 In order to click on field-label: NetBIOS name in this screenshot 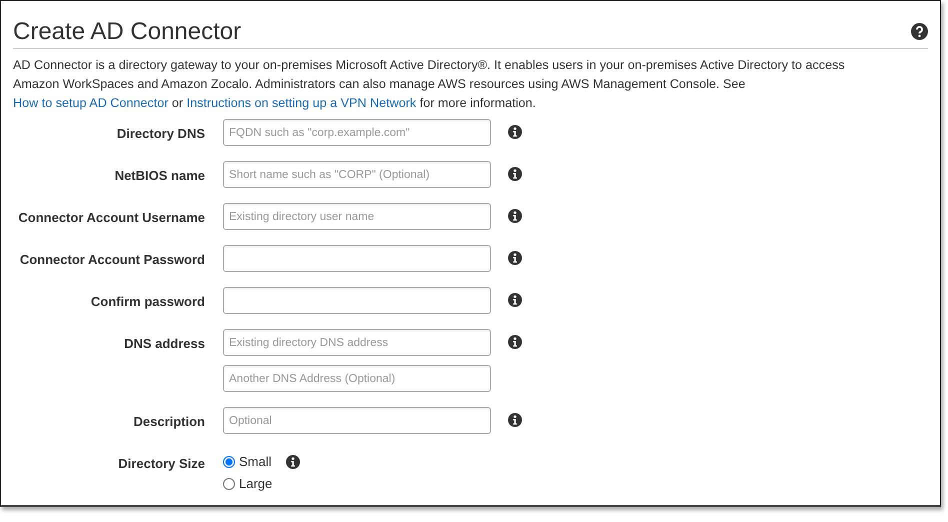, I will do `click(159, 176)`.